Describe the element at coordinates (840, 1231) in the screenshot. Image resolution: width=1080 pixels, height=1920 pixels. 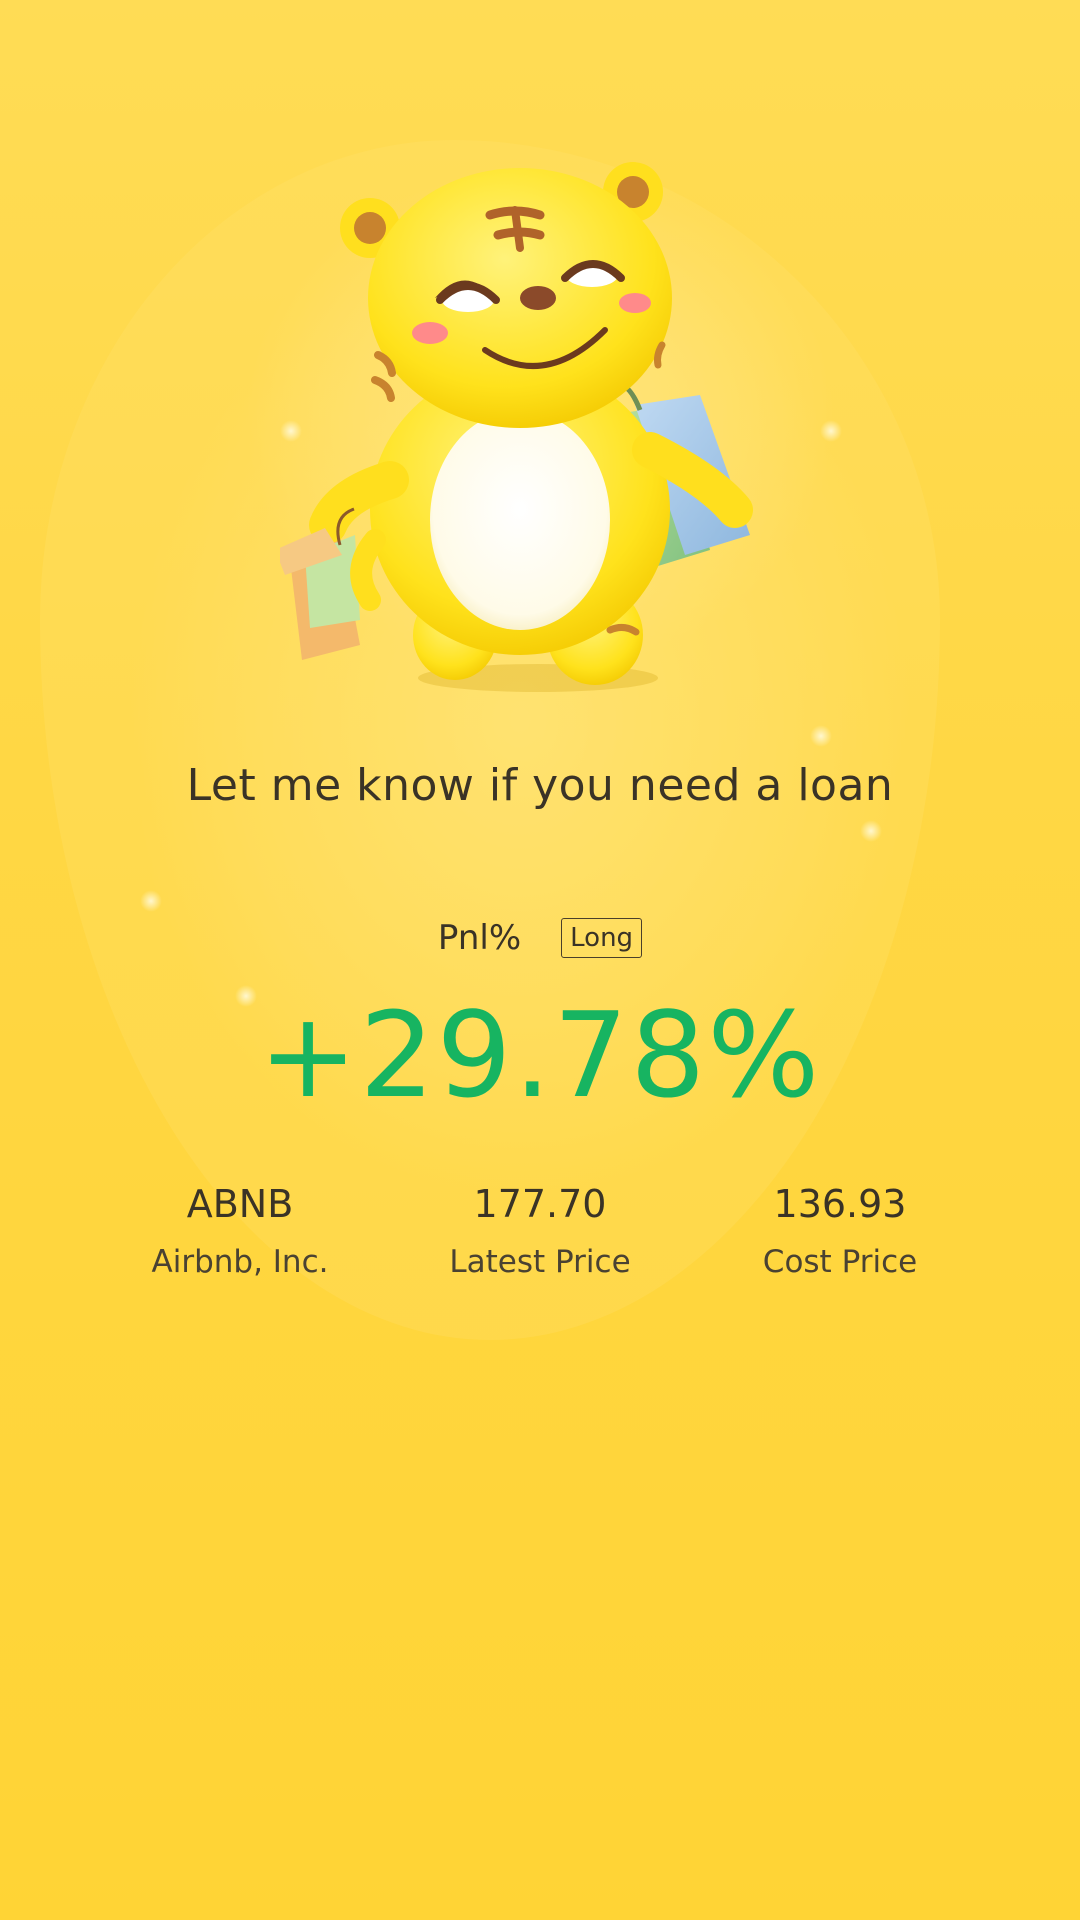
I see `stat-cost-price: 136.93 Cost Price` at that location.